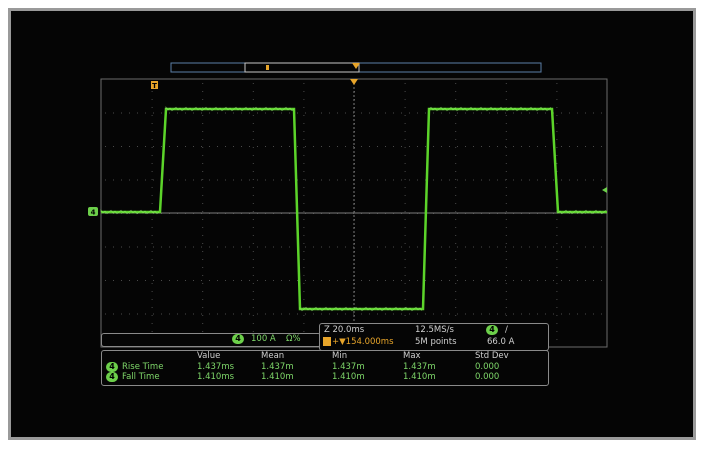 The image size is (706, 450). I want to click on trigger-delay-icon, so click(327, 341).